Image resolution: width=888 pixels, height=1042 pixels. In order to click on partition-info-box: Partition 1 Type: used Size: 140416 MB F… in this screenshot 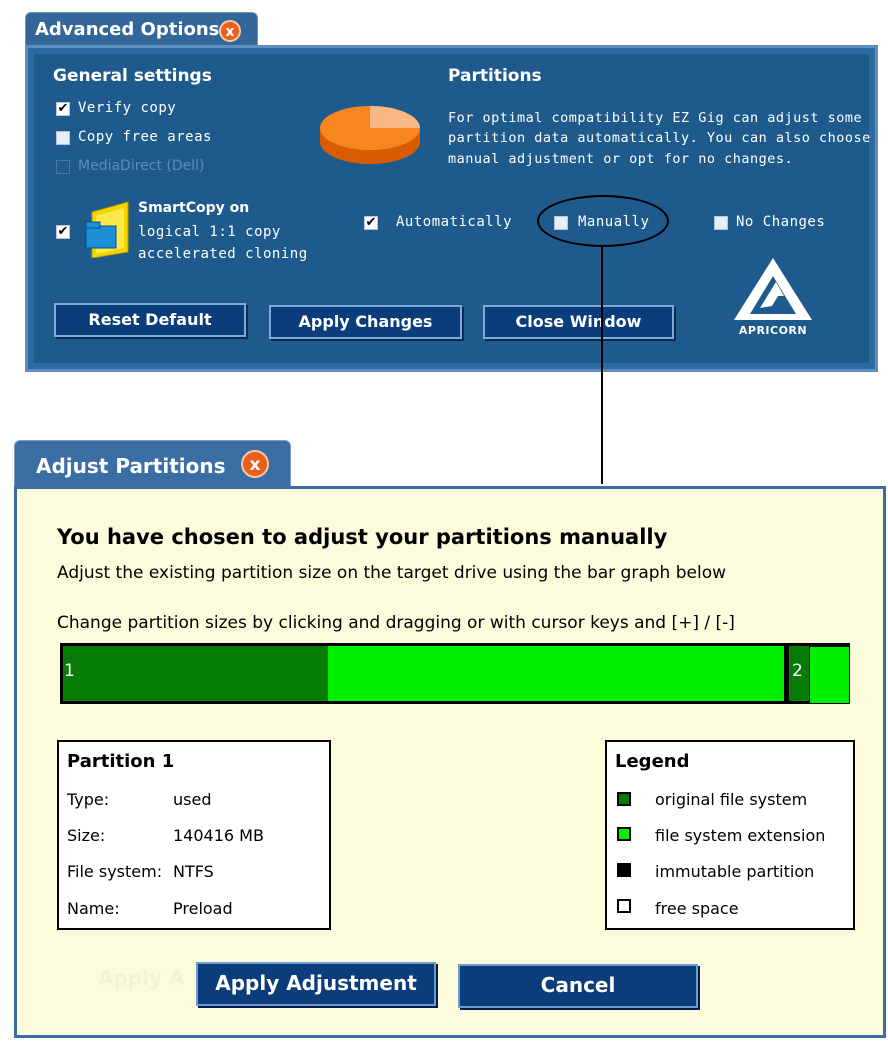, I will do `click(194, 835)`.